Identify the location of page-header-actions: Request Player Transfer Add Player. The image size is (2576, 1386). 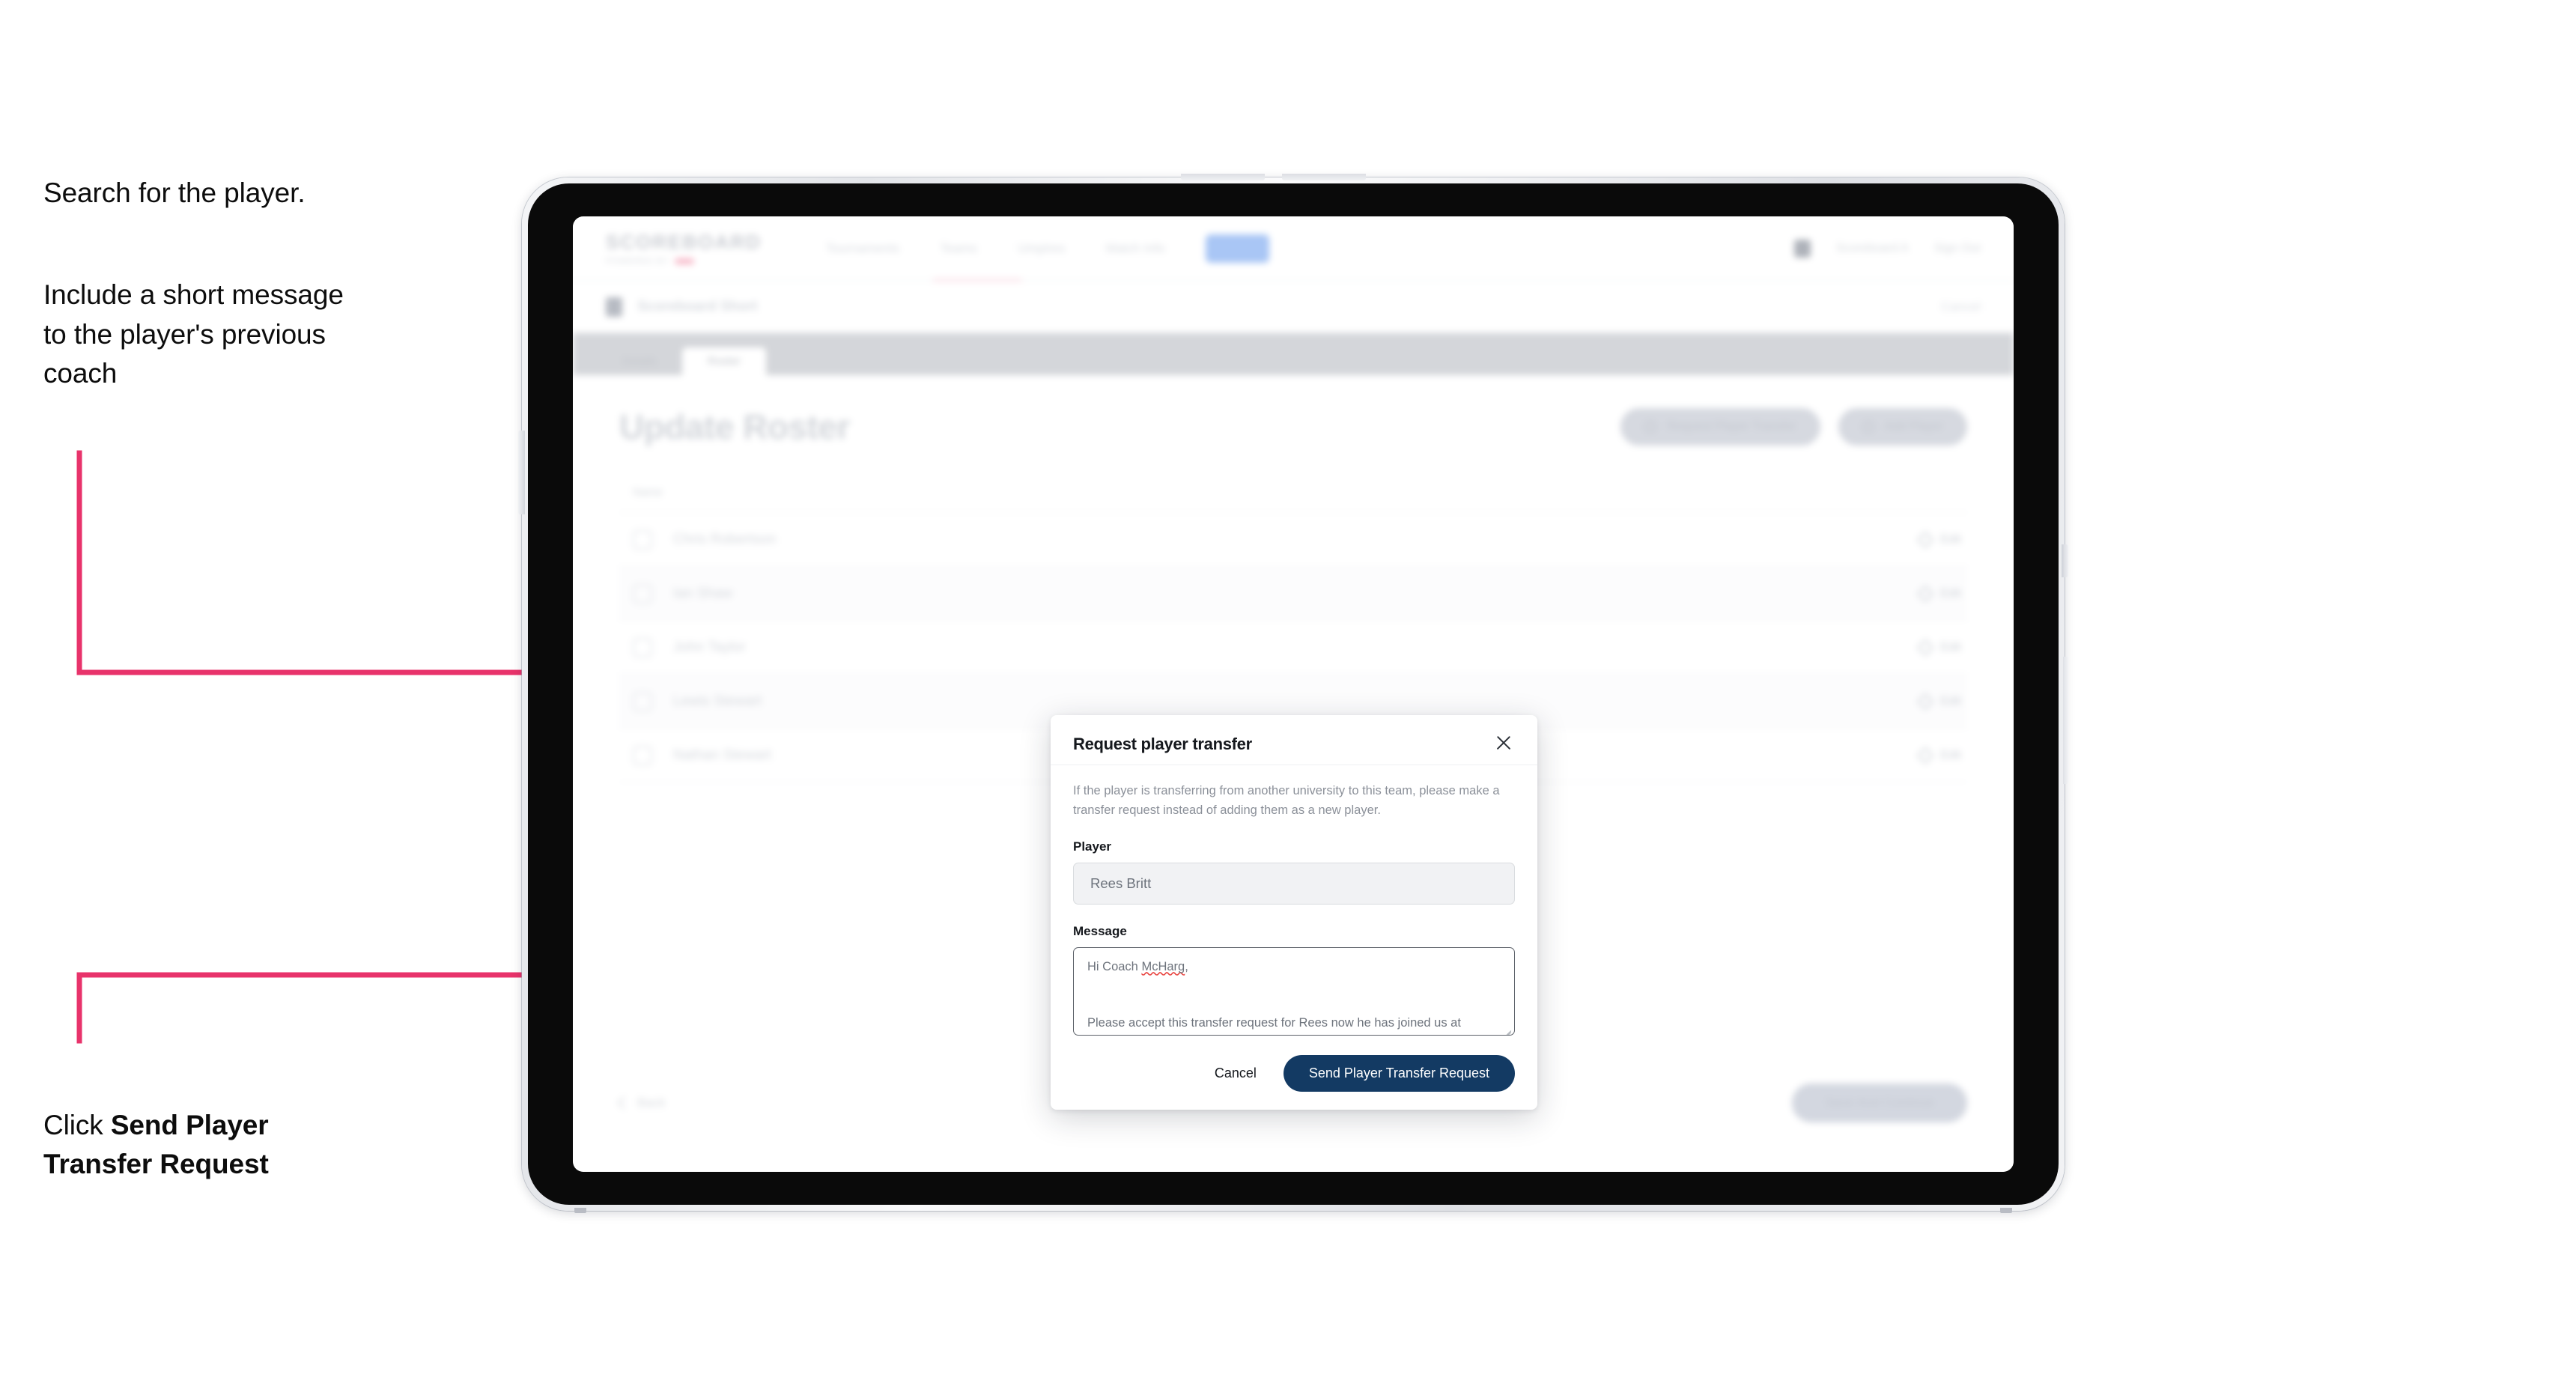
(1793, 427).